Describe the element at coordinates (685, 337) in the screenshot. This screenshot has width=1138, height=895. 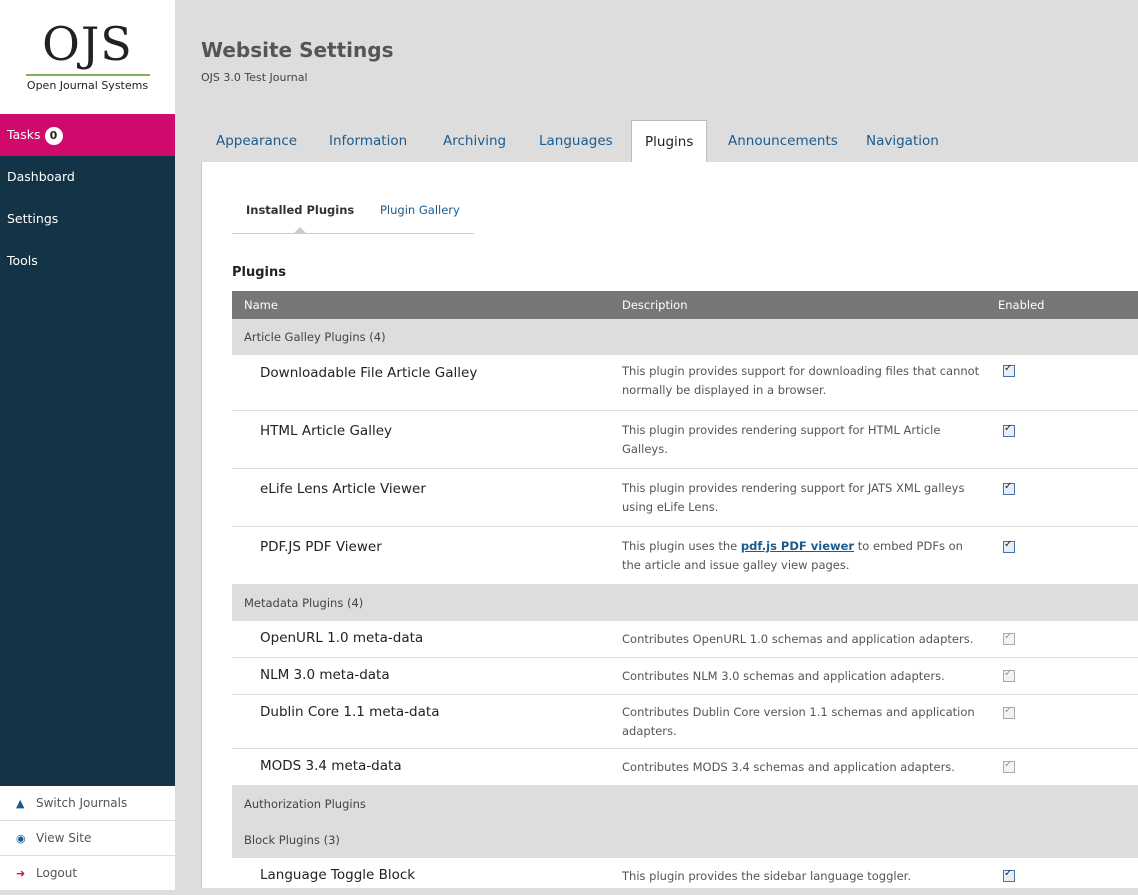
I see `group-article-galley: Article Galley Plugins (4)` at that location.